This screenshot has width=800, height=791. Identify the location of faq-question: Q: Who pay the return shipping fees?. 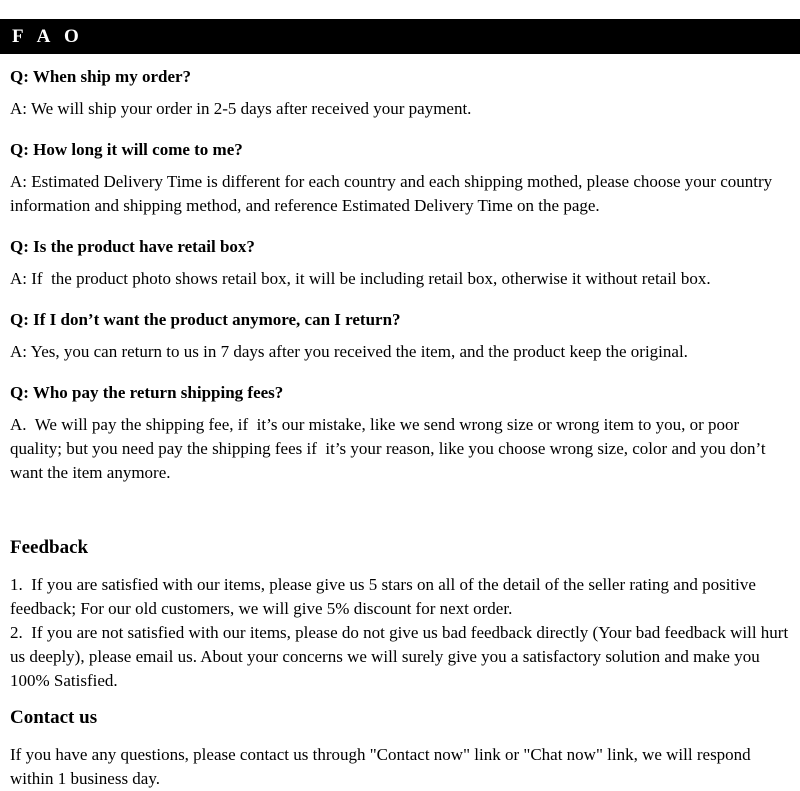
(147, 392).